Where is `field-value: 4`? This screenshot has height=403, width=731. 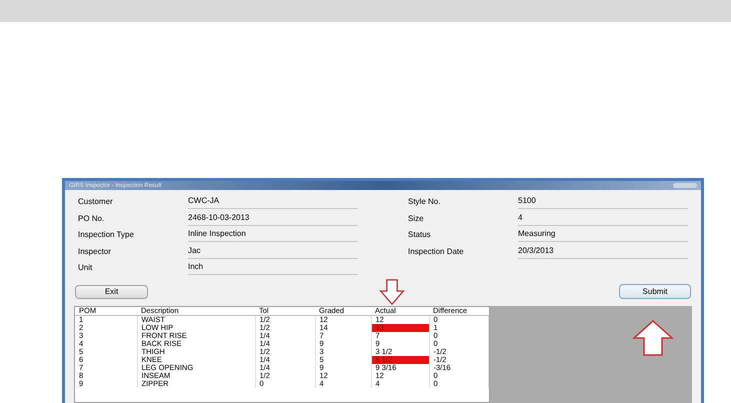
field-value: 4 is located at coordinates (603, 219).